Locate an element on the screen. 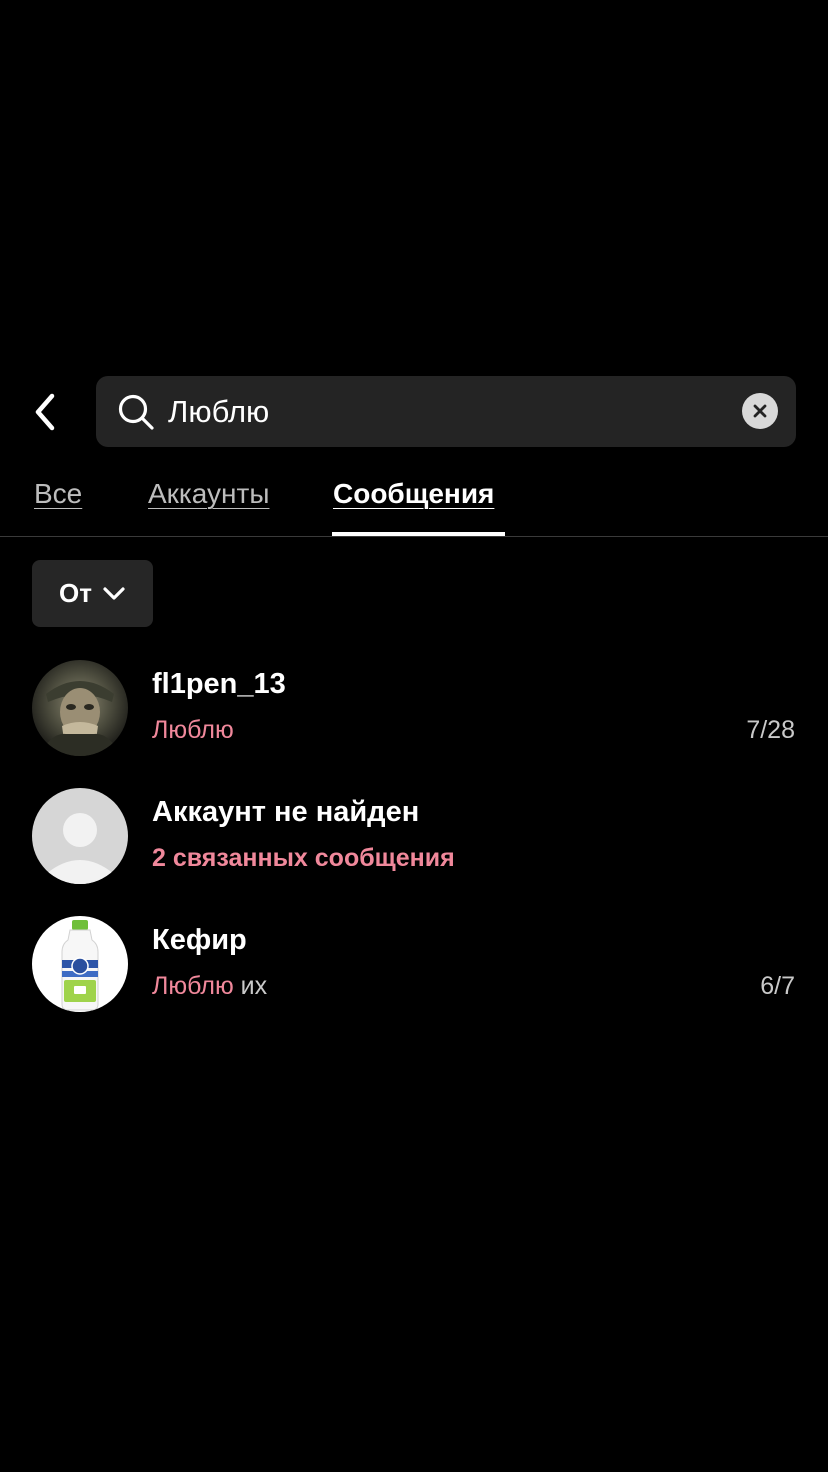 The width and height of the screenshot is (828, 1472). chevron-left-icon is located at coordinates (45, 412).